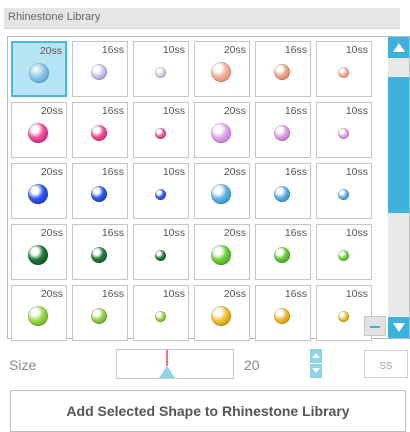 This screenshot has height=432, width=410. Describe the element at coordinates (54, 17) in the screenshot. I see `panel-title: Rhinestone Library` at that location.